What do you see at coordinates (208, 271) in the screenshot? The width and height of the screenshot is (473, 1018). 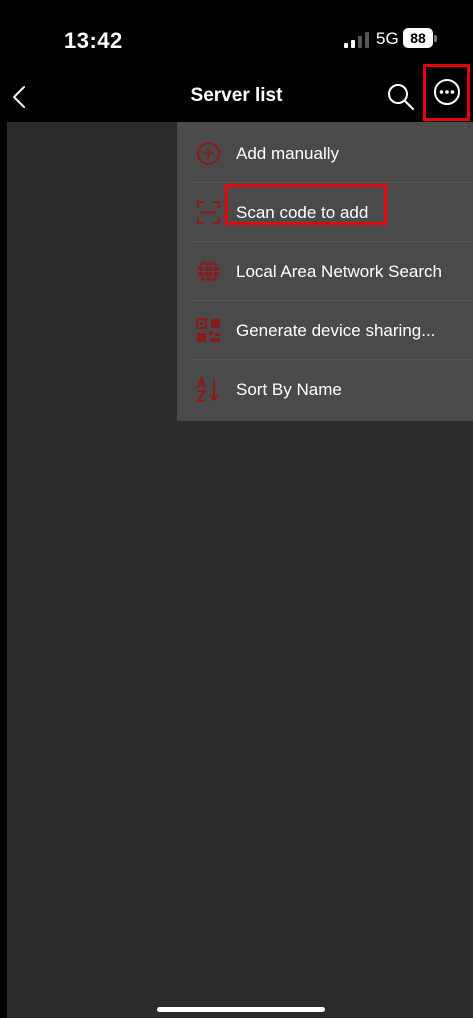 I see `globe-icon` at bounding box center [208, 271].